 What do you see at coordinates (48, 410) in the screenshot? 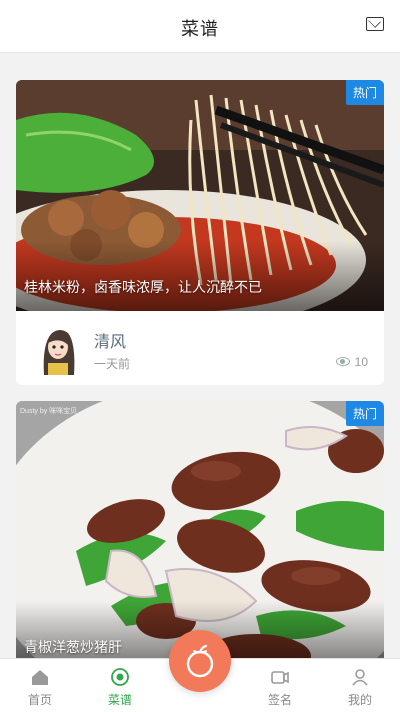
I see `watermark-text: Dusty by 咪咪宝贝` at bounding box center [48, 410].